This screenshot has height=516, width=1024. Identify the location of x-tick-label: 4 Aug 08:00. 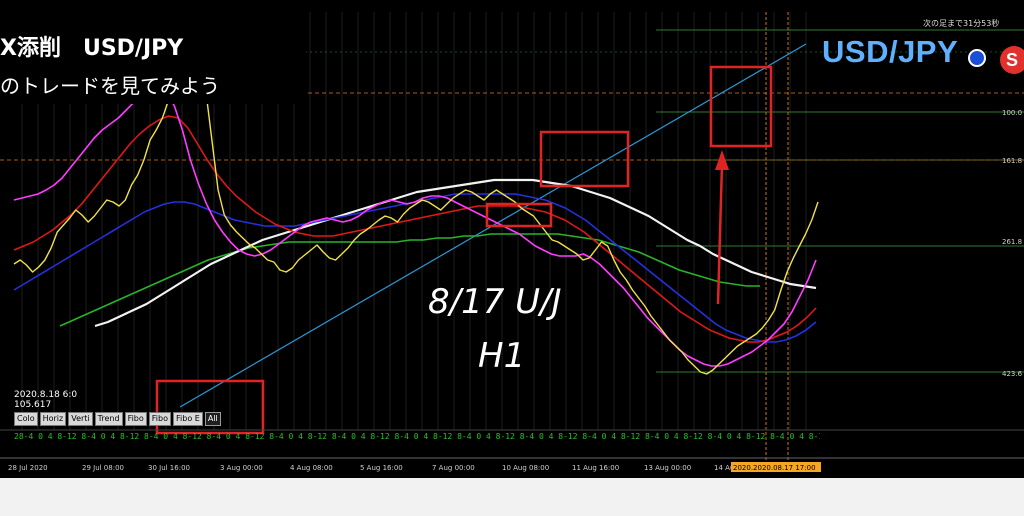
(311, 468).